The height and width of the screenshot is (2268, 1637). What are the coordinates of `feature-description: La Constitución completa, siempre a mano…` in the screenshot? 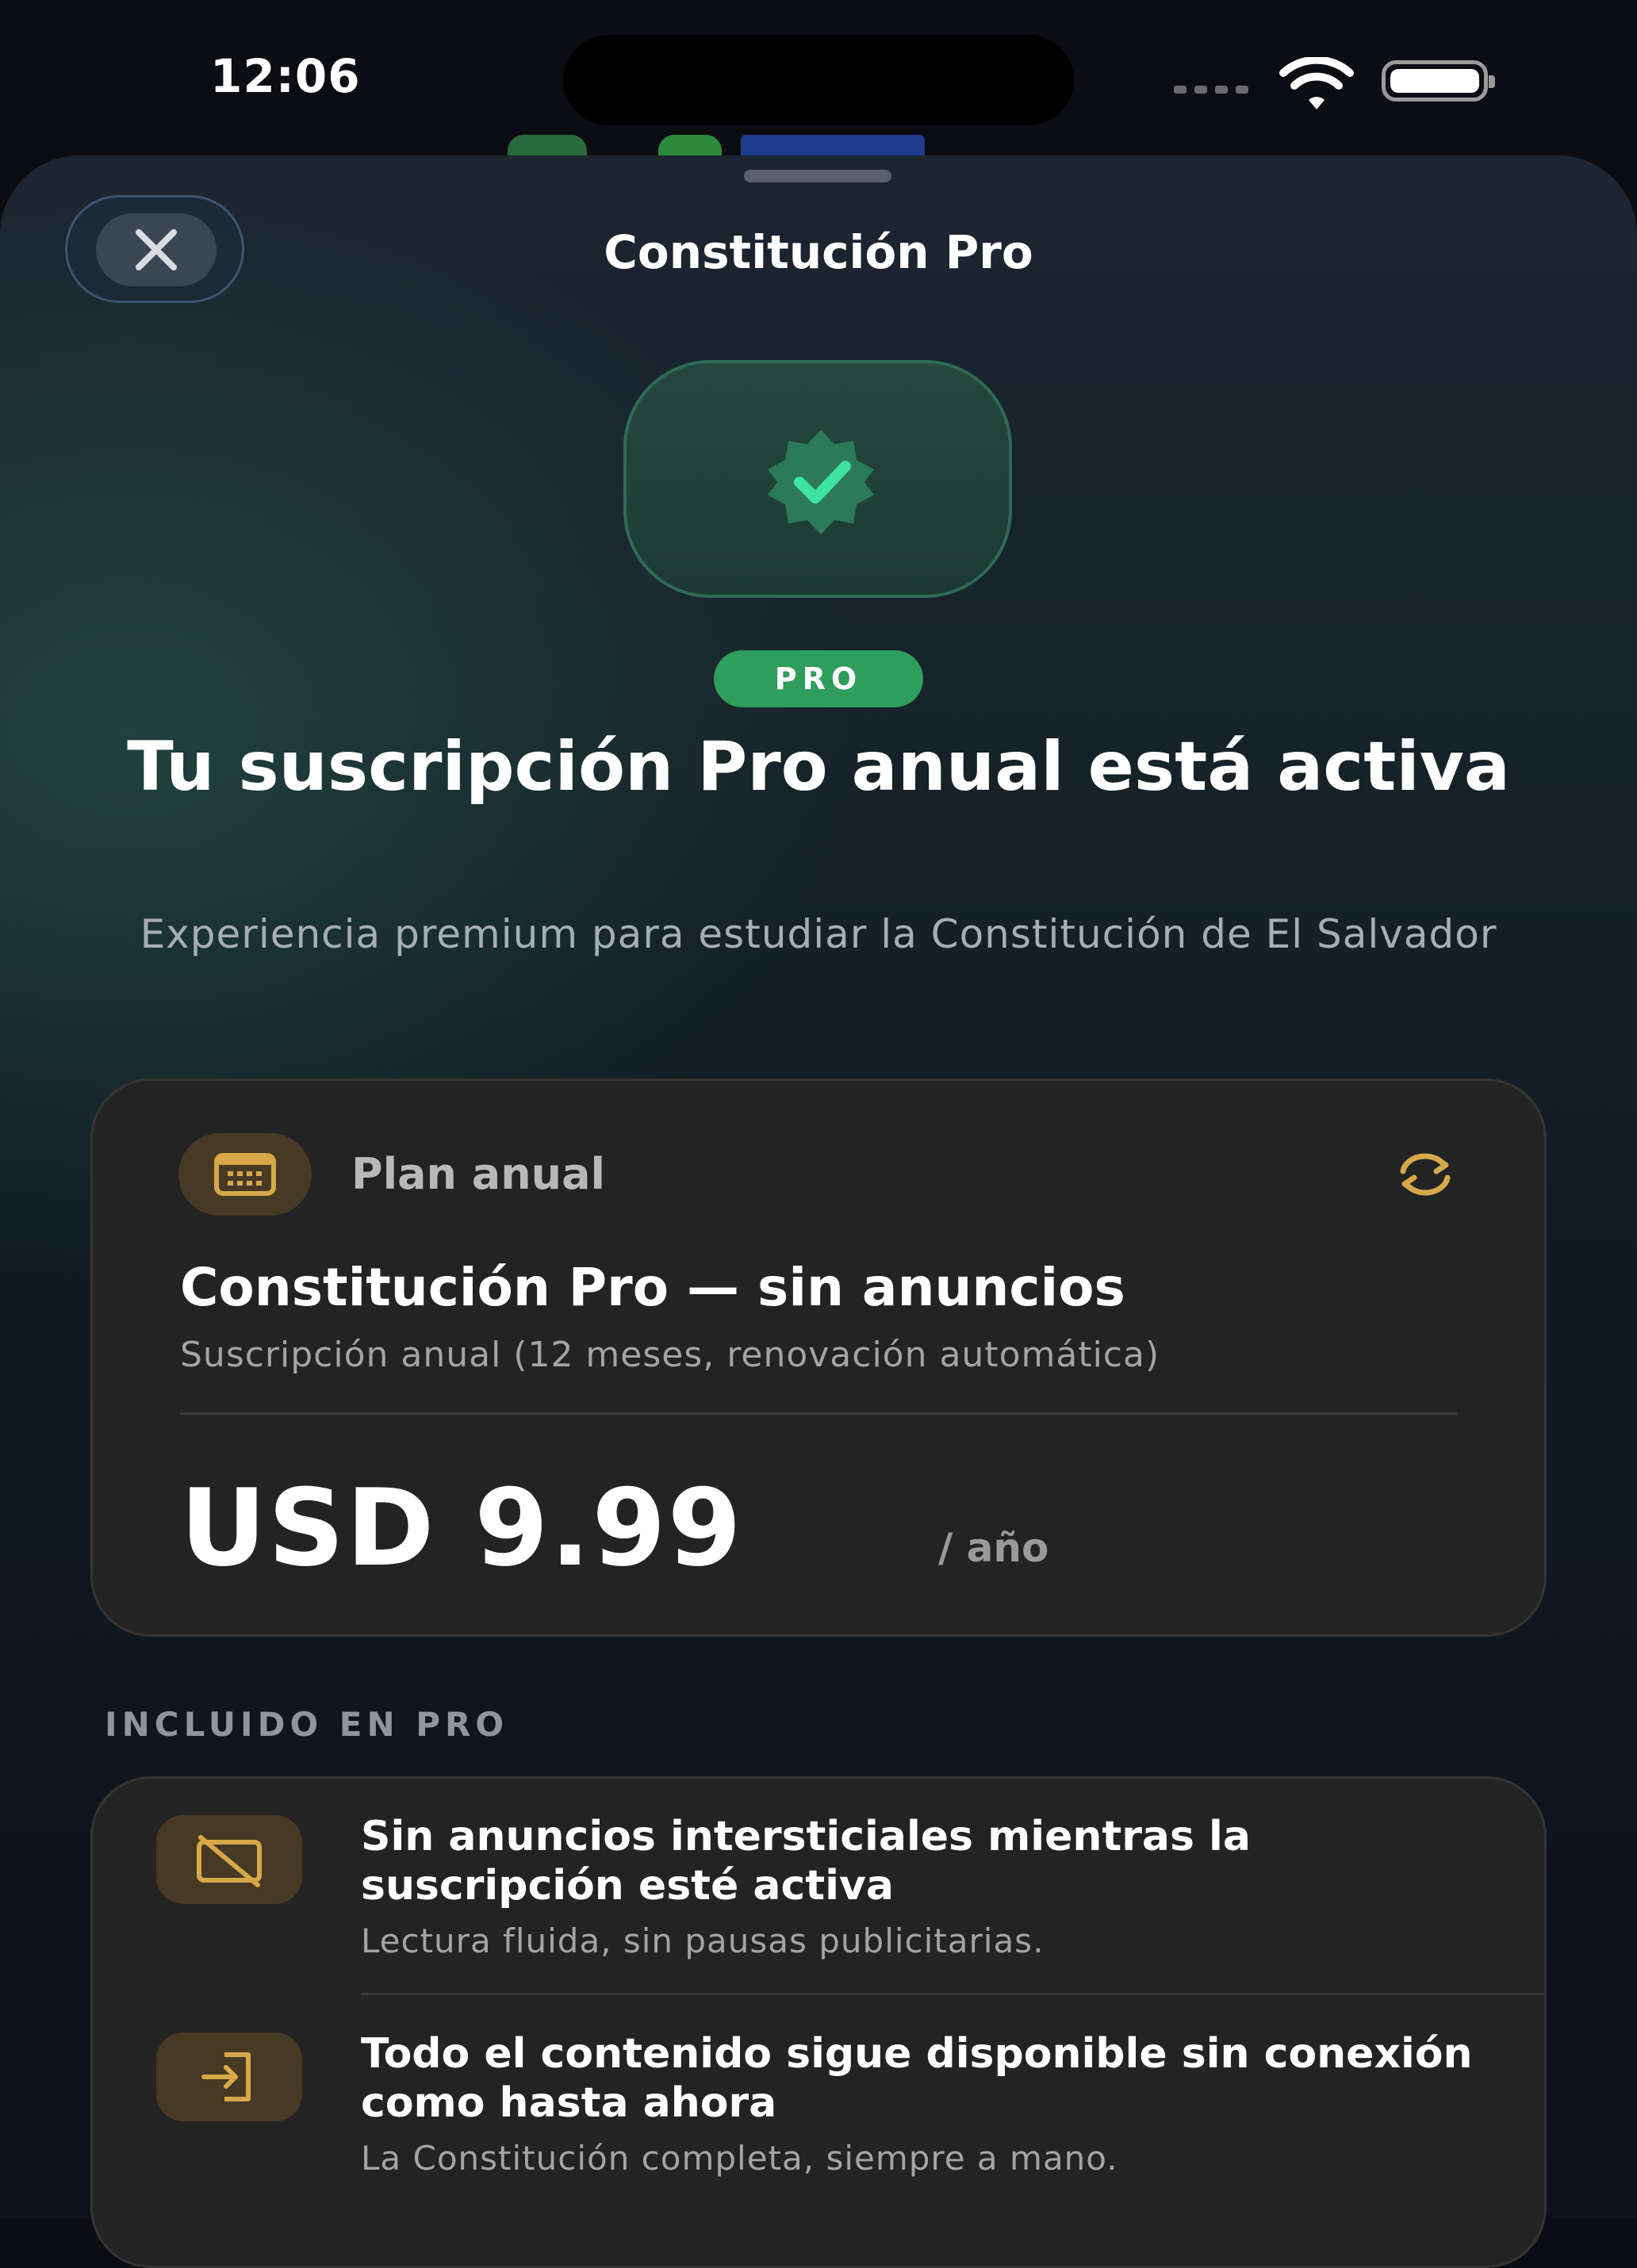 It's located at (739, 2158).